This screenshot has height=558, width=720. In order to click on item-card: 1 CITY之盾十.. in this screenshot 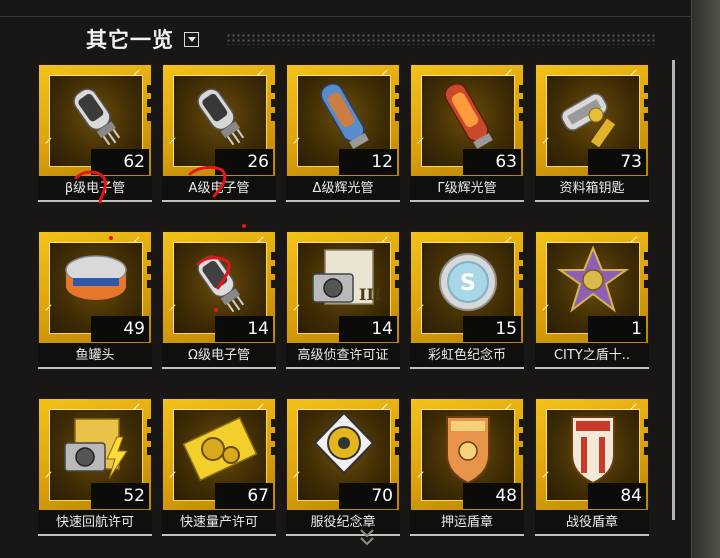, I will do `click(592, 301)`.